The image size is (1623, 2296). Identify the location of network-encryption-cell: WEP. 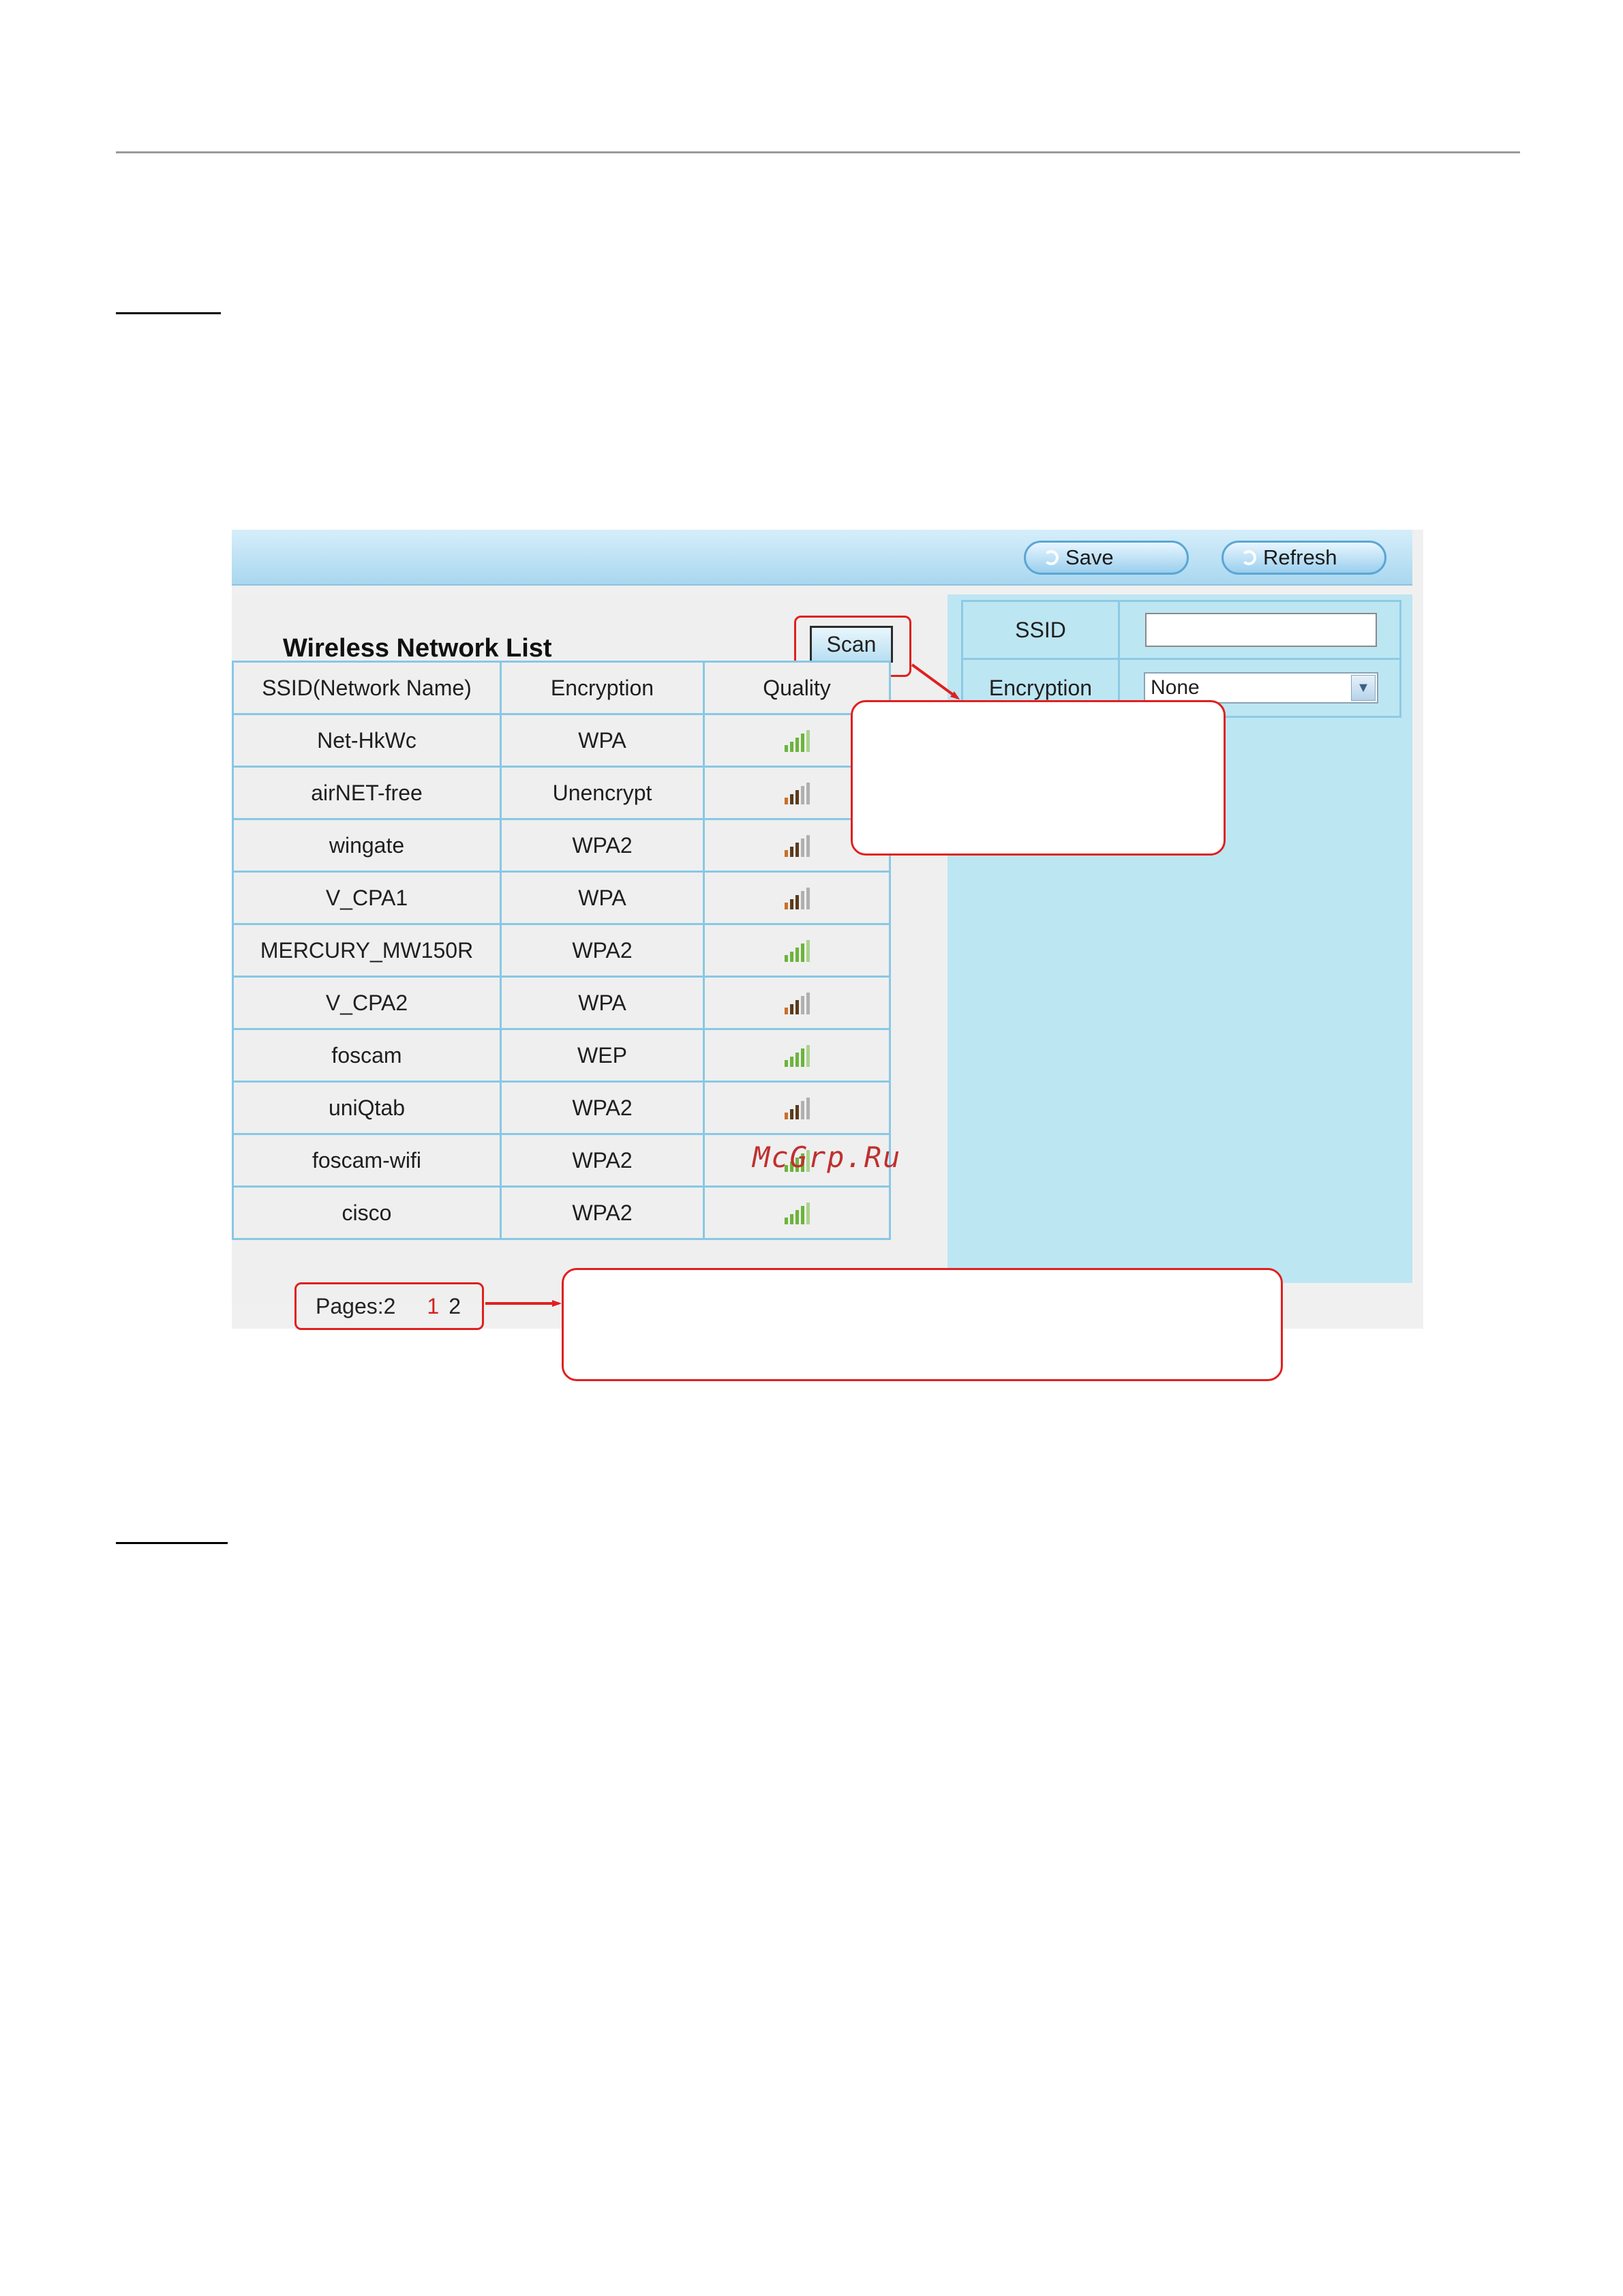
(602, 1055).